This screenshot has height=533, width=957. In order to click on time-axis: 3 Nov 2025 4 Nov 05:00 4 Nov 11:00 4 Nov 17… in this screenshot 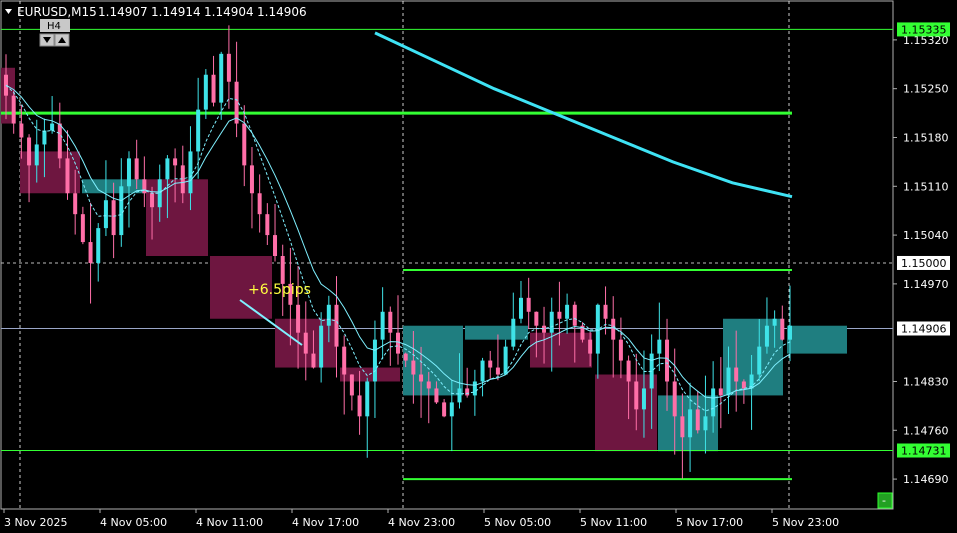, I will do `click(421, 519)`.